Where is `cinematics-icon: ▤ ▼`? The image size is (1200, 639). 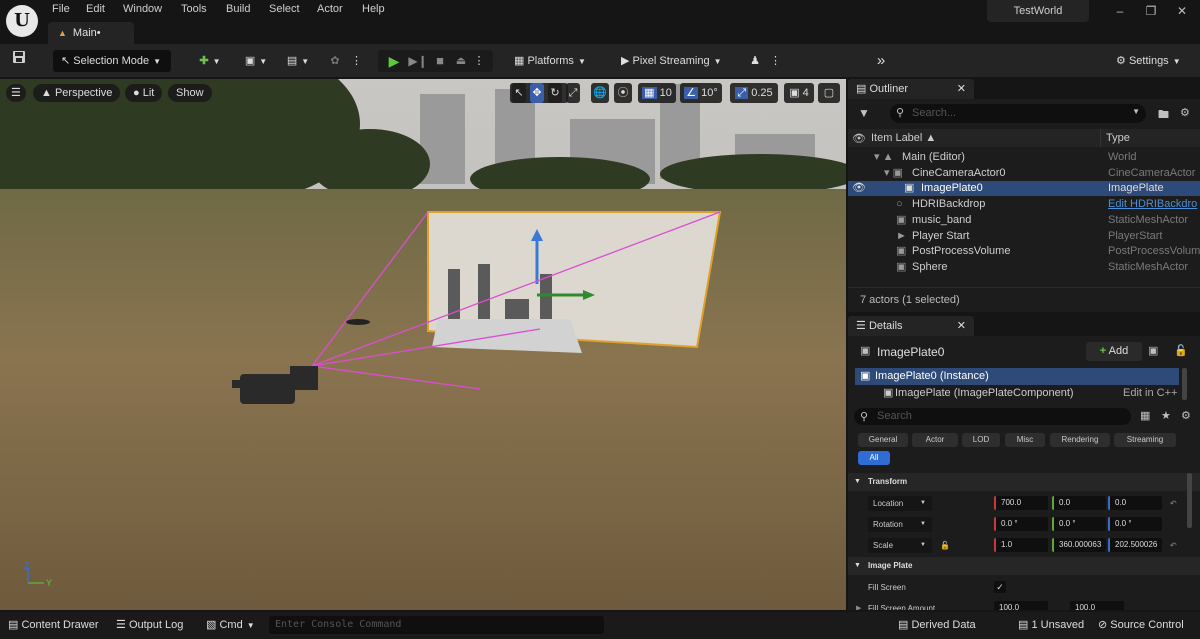 cinematics-icon: ▤ ▼ is located at coordinates (298, 61).